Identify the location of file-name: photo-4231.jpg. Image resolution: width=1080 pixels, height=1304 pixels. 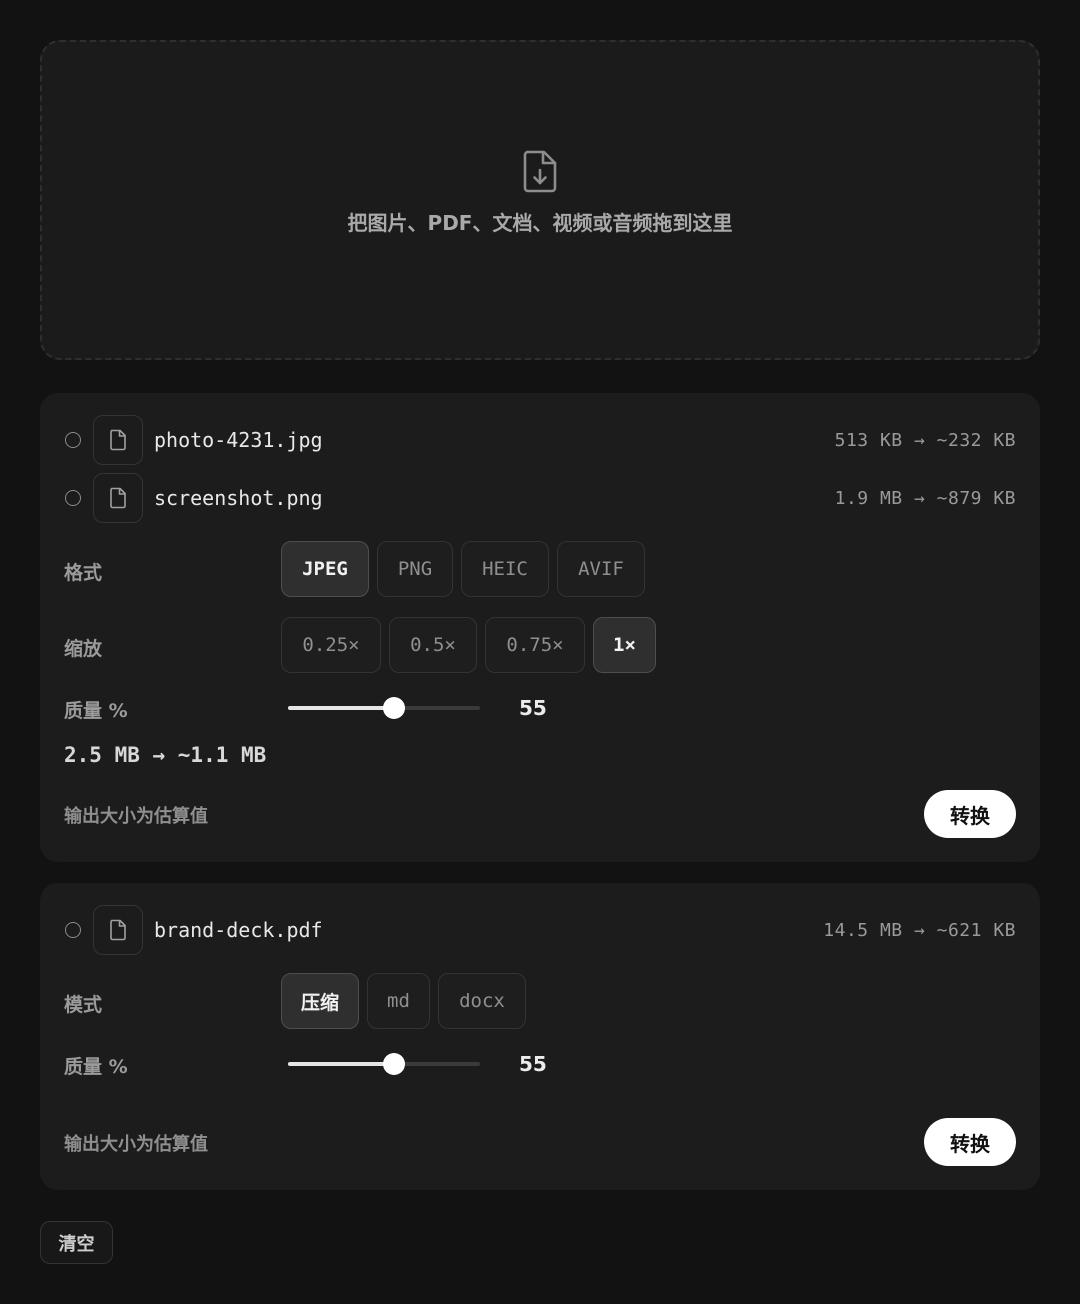
(238, 440).